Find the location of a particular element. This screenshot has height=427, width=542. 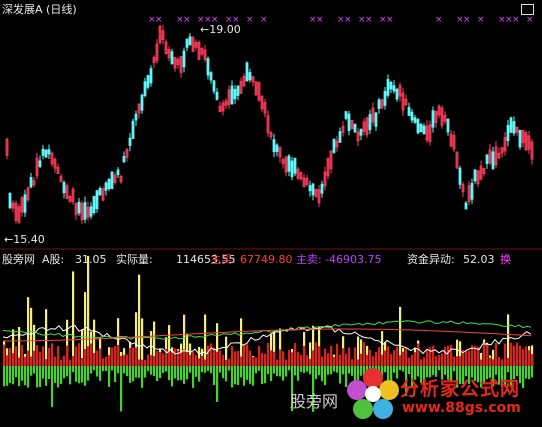

a-share-value: 31.05 is located at coordinates (91, 259).